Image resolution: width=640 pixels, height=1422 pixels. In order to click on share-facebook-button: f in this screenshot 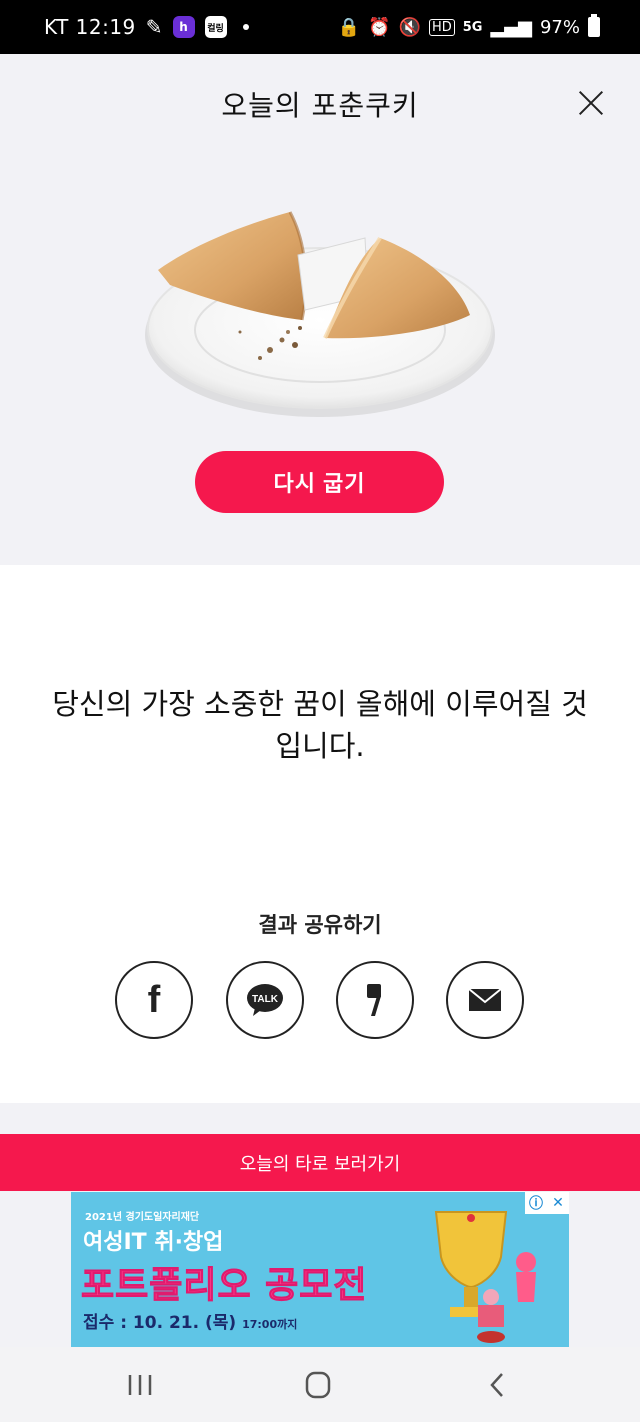, I will do `click(154, 1000)`.